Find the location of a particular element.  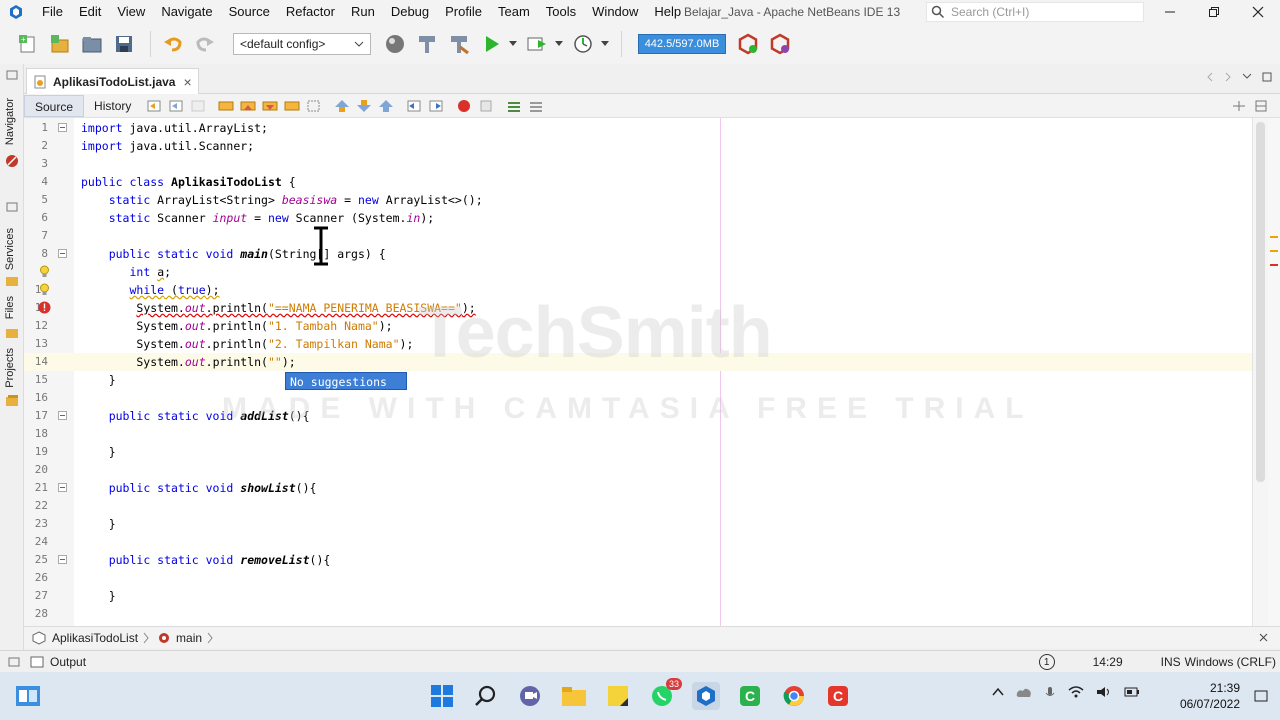

code-line: 2 import java.util.Scanner; is located at coordinates (638, 146).